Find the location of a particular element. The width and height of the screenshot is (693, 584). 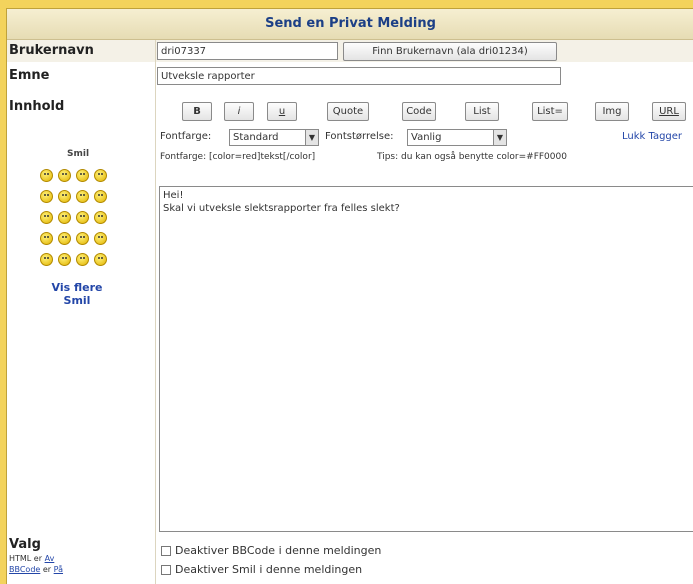

font-color-label: Fontfarge: is located at coordinates (186, 136).